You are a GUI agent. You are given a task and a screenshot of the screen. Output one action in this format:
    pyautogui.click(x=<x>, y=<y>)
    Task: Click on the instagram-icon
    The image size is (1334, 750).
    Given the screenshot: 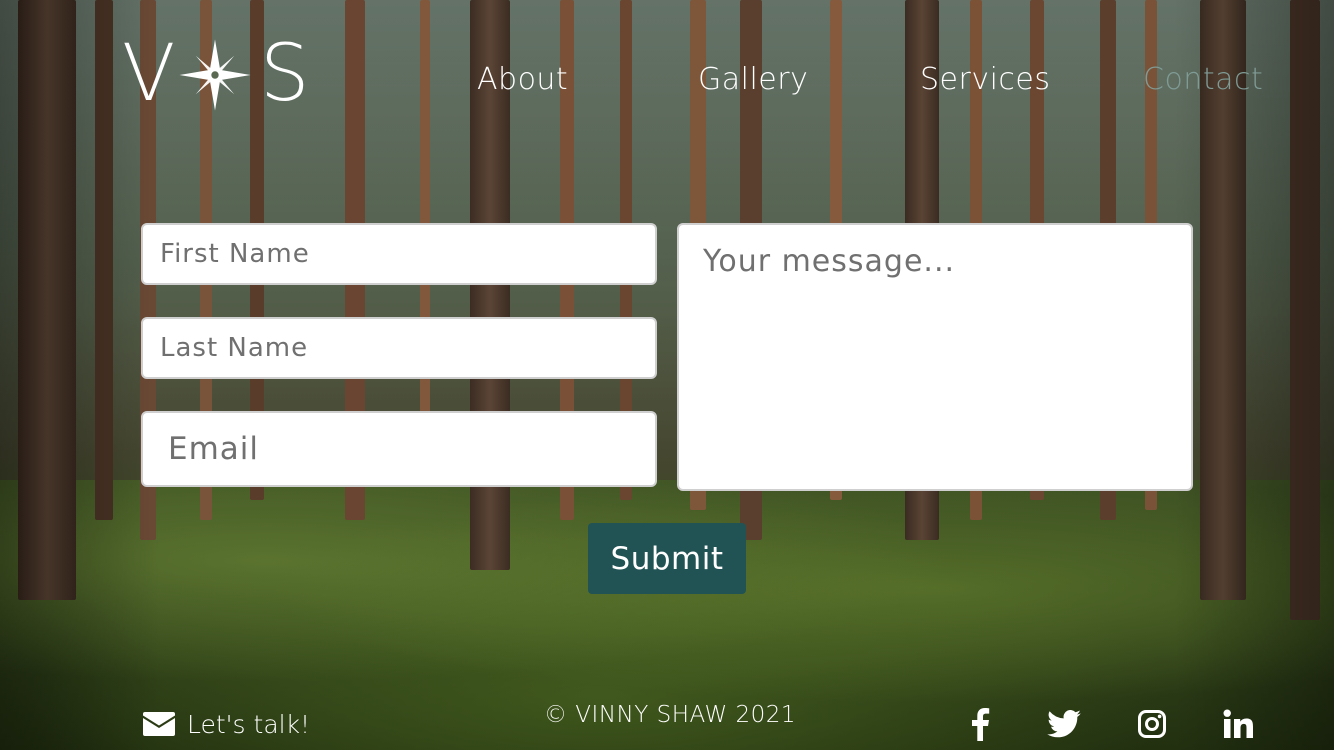 What is the action you would take?
    pyautogui.click(x=1152, y=724)
    